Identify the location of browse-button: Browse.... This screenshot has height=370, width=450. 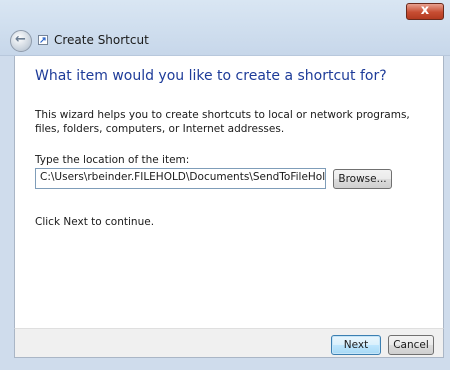
(362, 179).